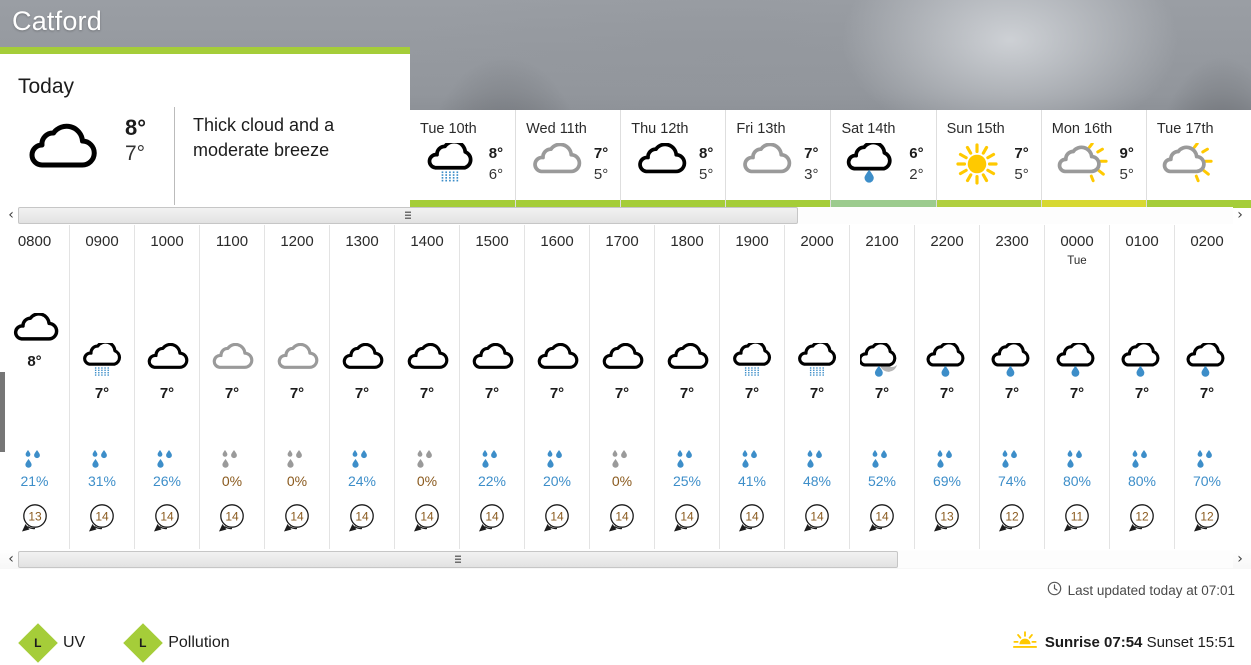  Describe the element at coordinates (1077, 481) in the screenshot. I see `precipitation-chance: 80%` at that location.